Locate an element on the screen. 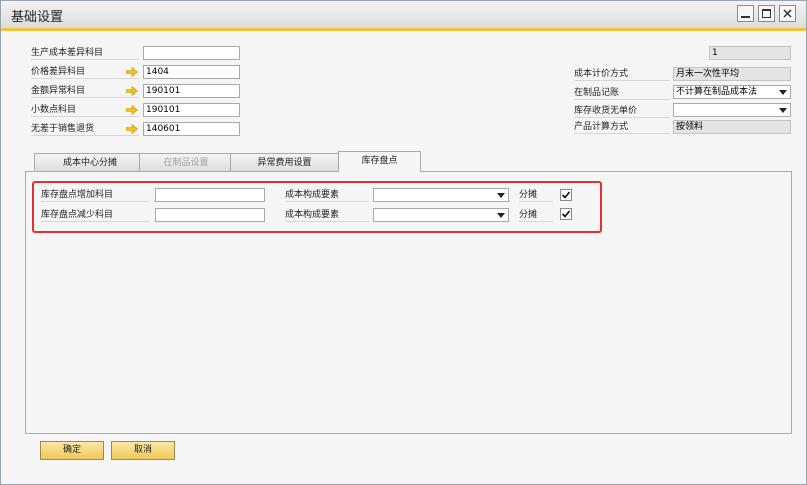 This screenshot has width=807, height=485. inventory-increase-account-field is located at coordinates (210, 195).